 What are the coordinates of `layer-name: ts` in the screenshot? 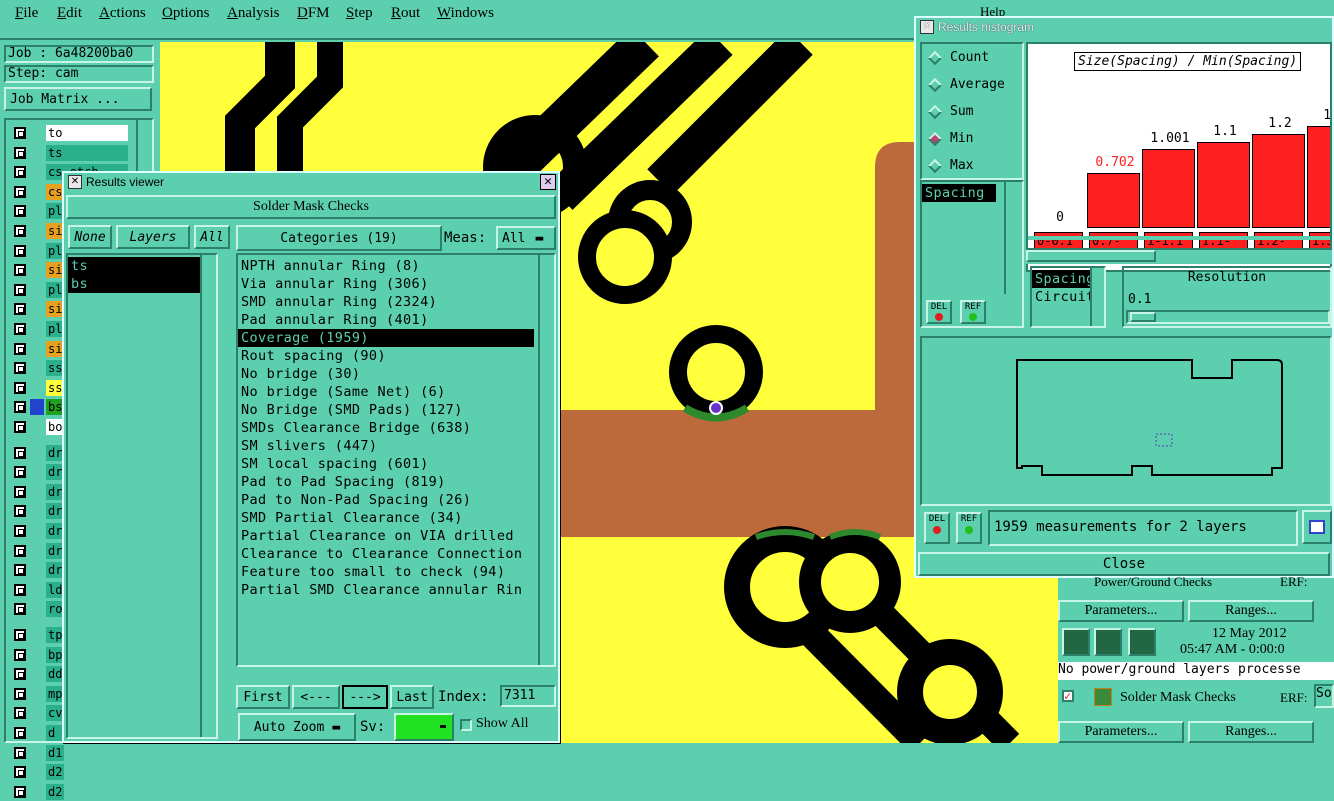 It's located at (87, 152).